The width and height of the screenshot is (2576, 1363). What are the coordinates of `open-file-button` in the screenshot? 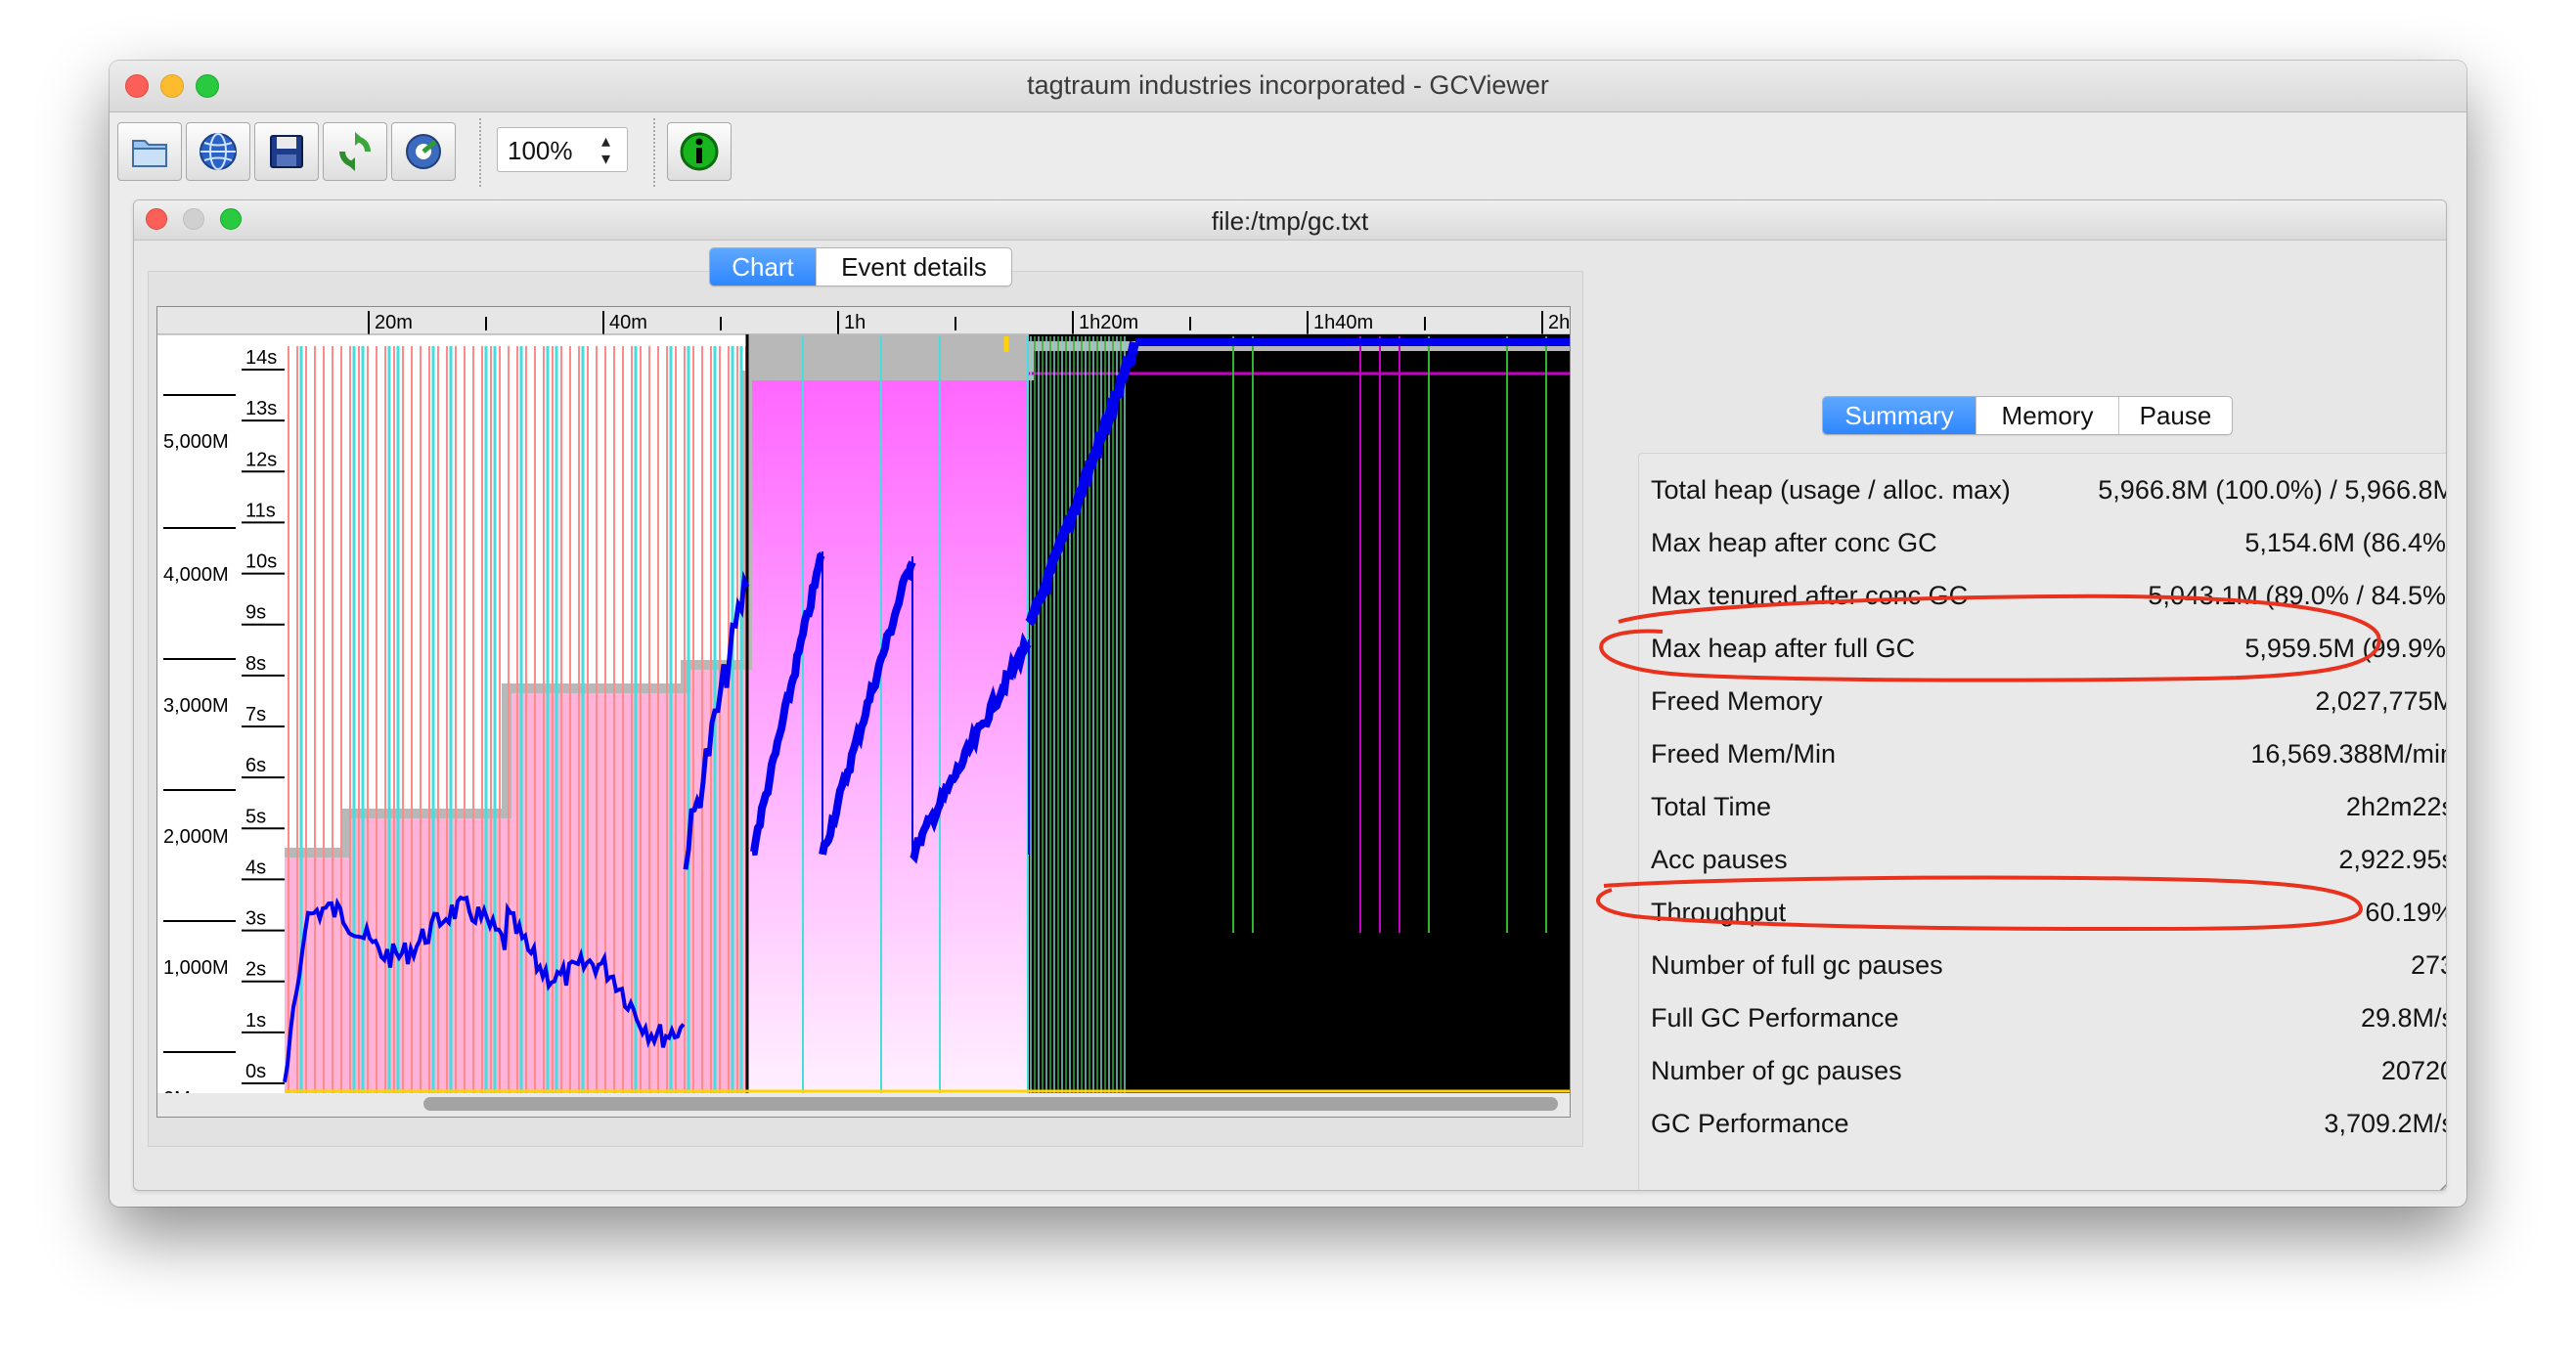 It's located at (149, 152).